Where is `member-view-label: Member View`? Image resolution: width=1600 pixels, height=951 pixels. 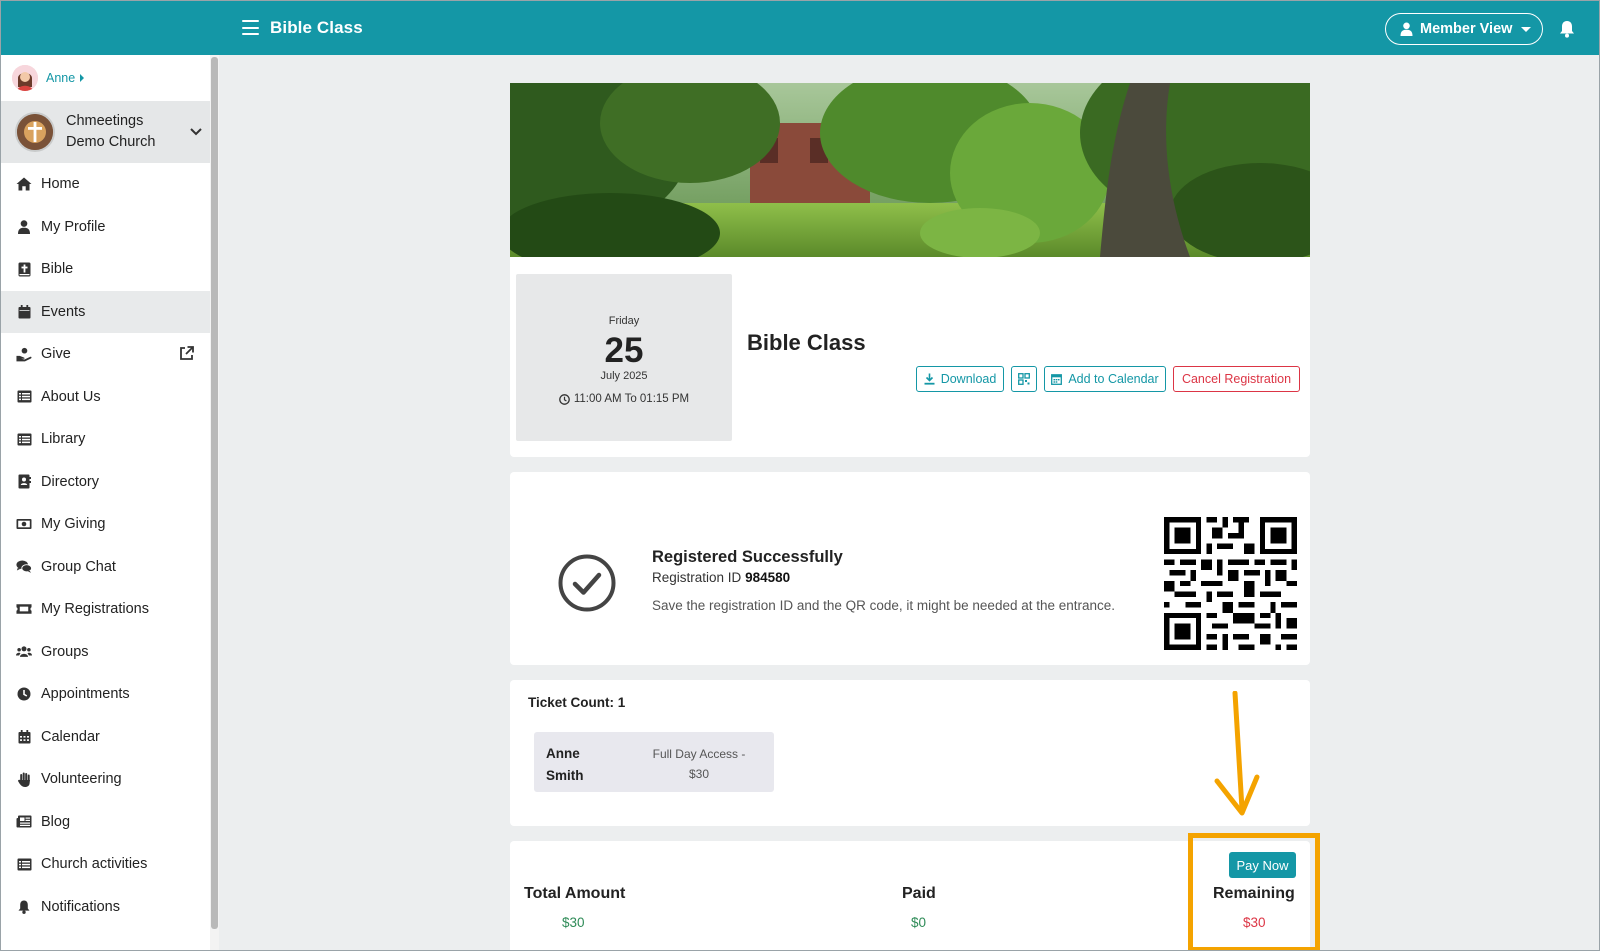 member-view-label: Member View is located at coordinates (1466, 29).